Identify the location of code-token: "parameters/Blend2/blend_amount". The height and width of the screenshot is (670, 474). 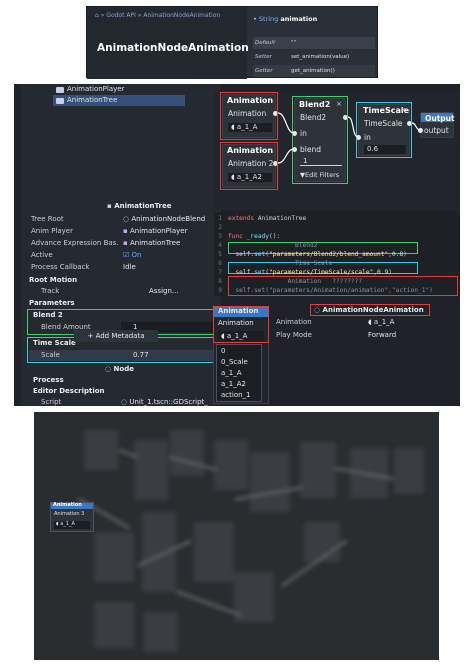
(329, 254).